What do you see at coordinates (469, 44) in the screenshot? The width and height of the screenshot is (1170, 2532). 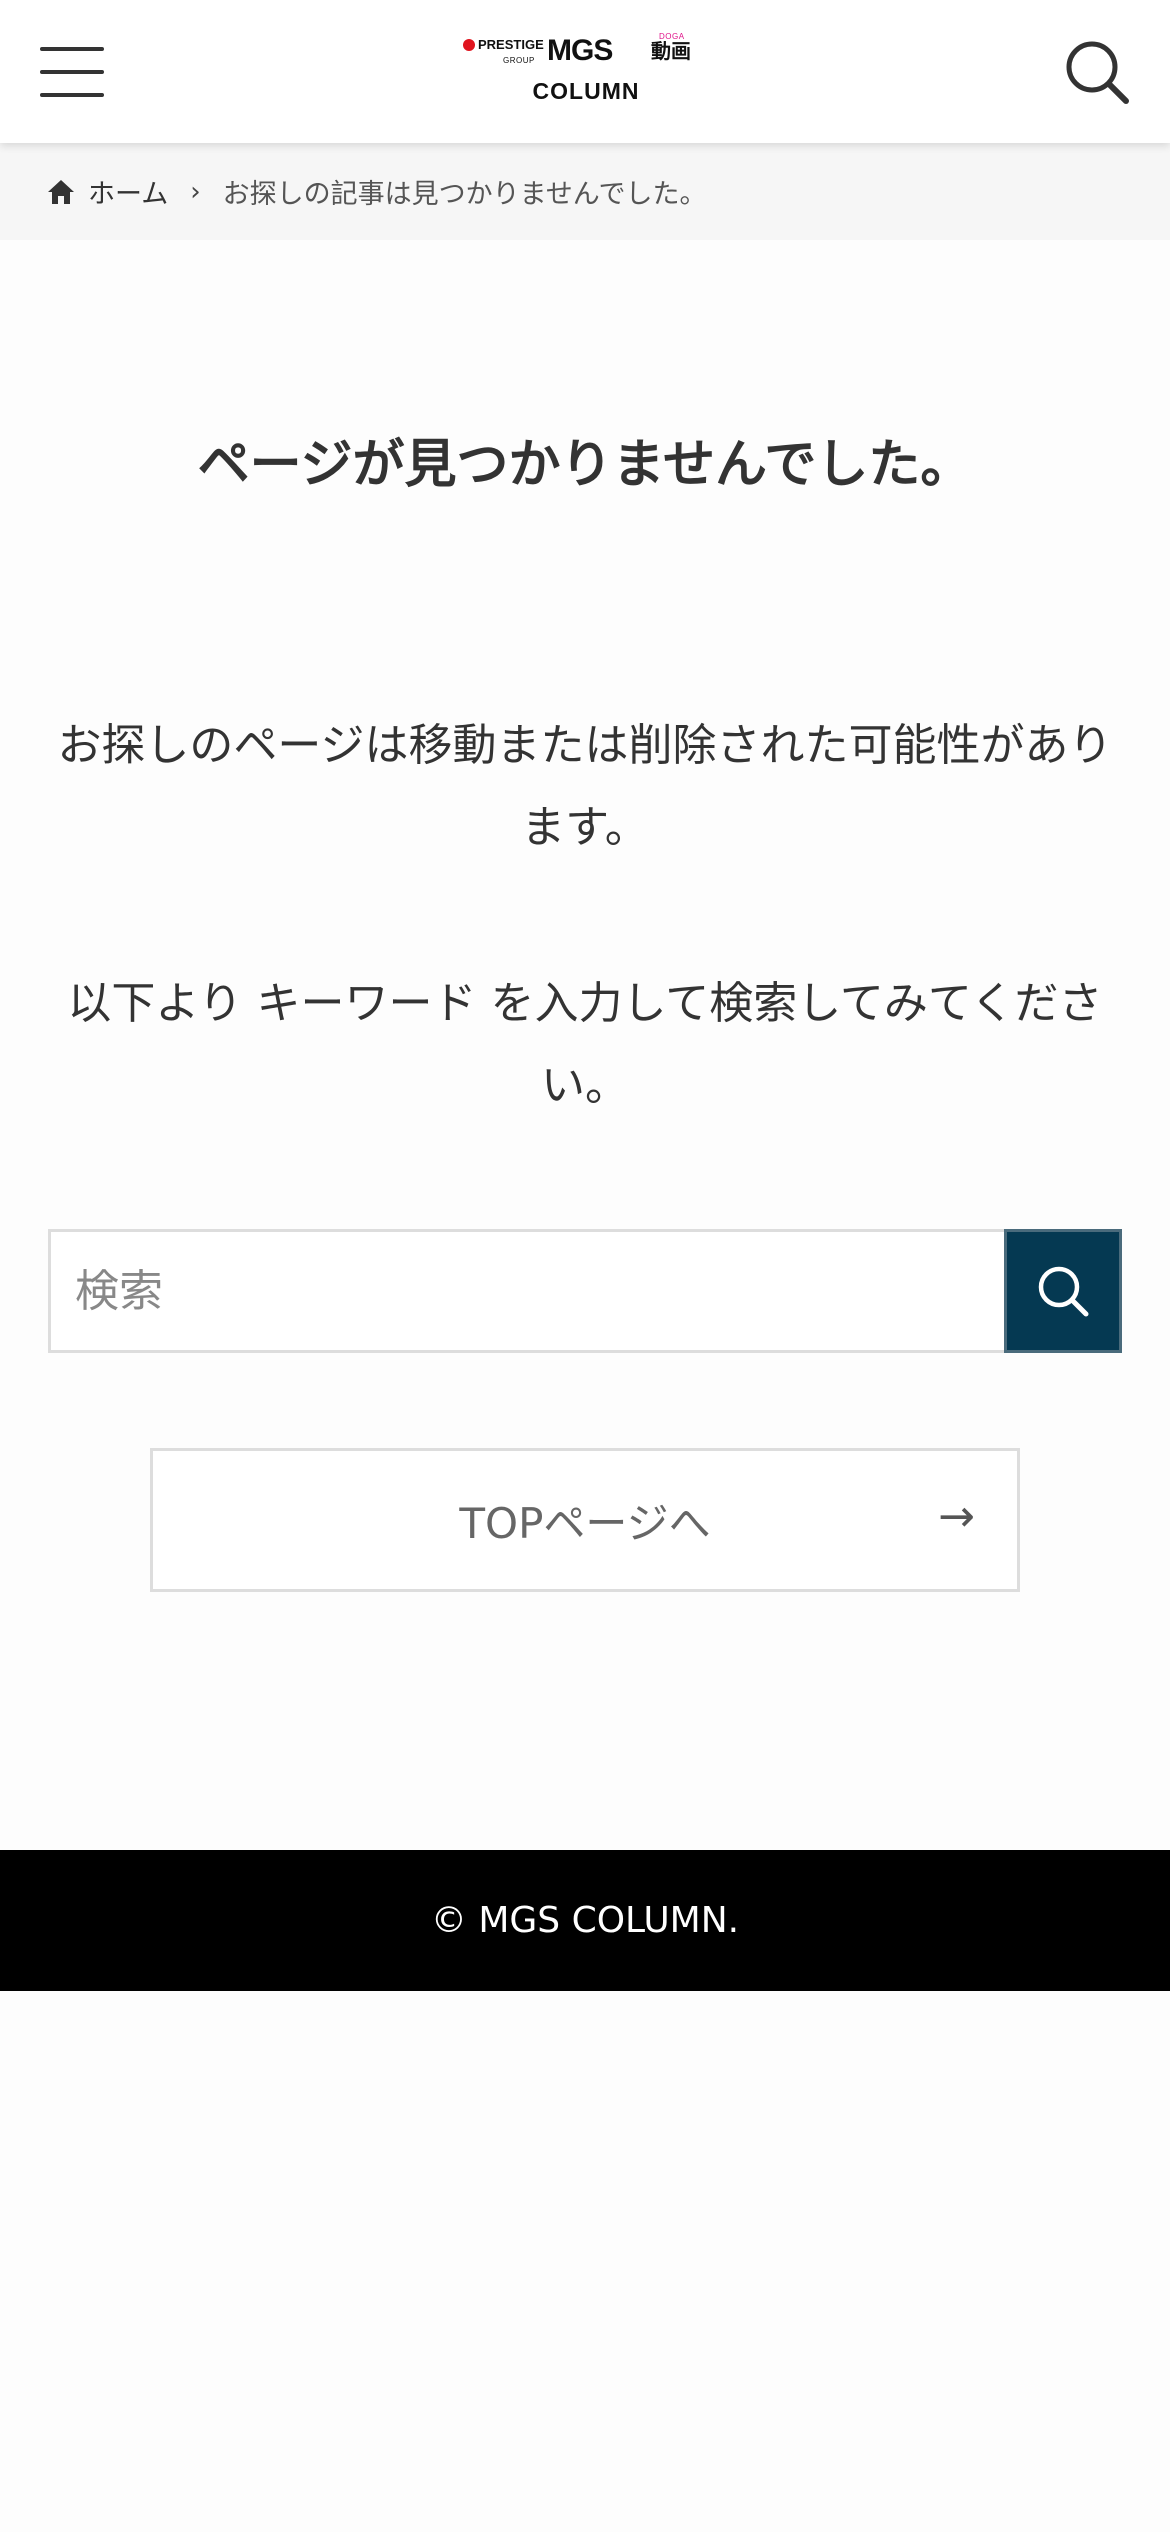 I see `prestige-mark-icon` at bounding box center [469, 44].